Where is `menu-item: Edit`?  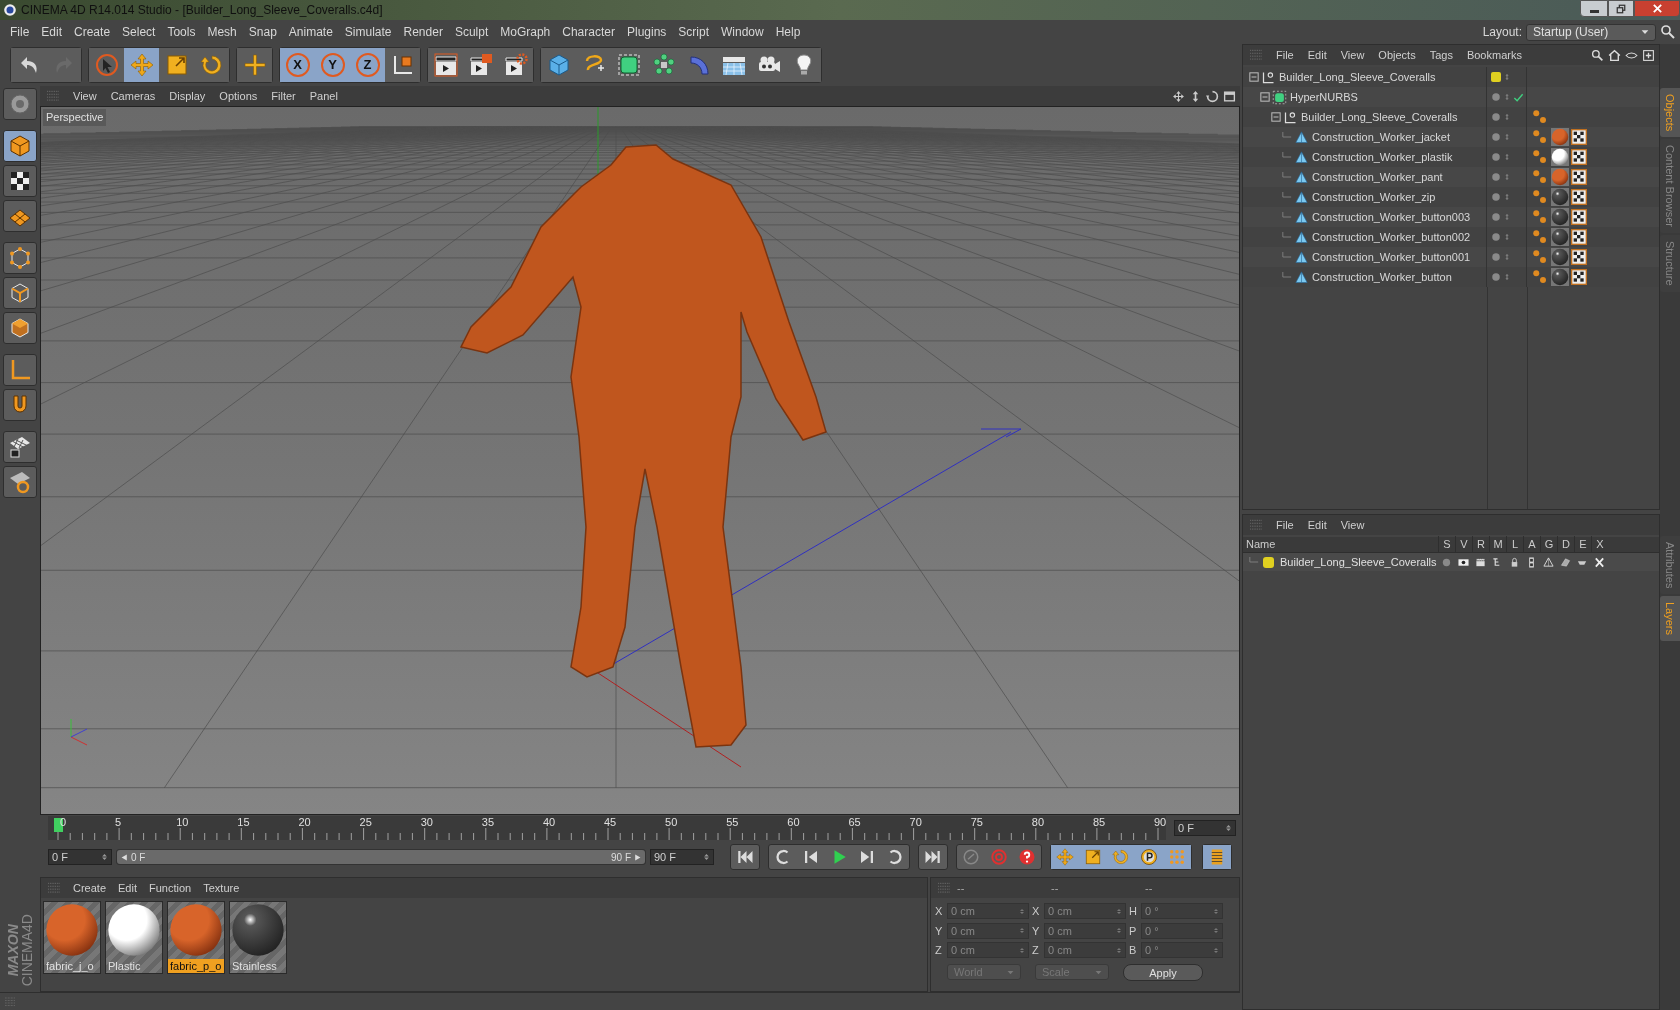 menu-item: Edit is located at coordinates (52, 32).